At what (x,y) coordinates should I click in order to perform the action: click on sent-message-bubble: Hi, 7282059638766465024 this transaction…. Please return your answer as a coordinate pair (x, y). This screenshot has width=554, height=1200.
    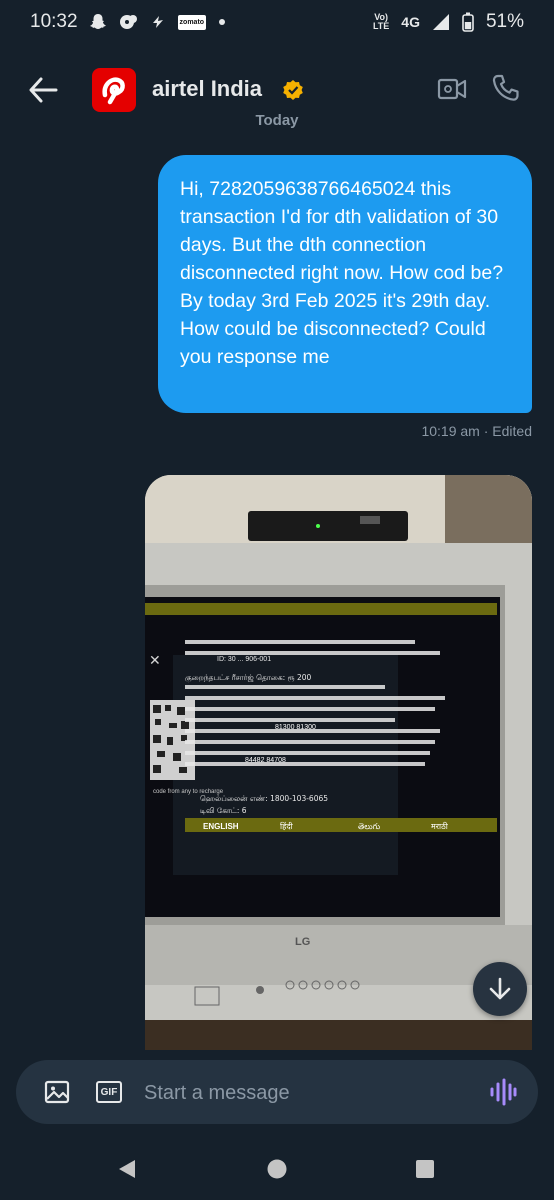
    Looking at the image, I should click on (345, 284).